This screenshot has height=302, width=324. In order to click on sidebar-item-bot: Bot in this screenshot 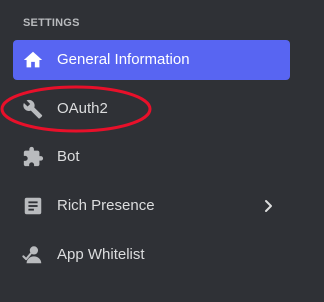, I will do `click(151, 157)`.